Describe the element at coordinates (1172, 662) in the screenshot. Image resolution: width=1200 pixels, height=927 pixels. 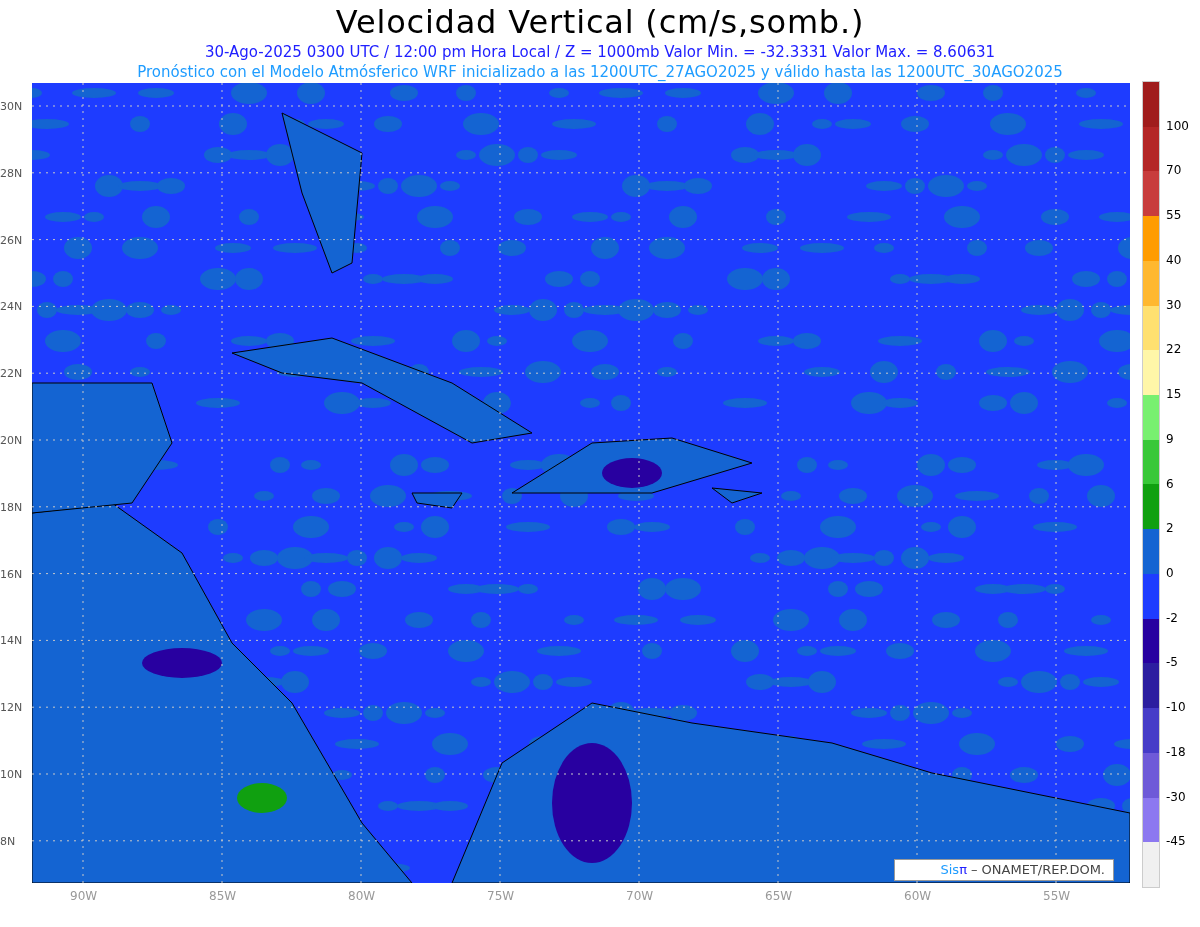
I see `colorbar-label: -5` at that location.